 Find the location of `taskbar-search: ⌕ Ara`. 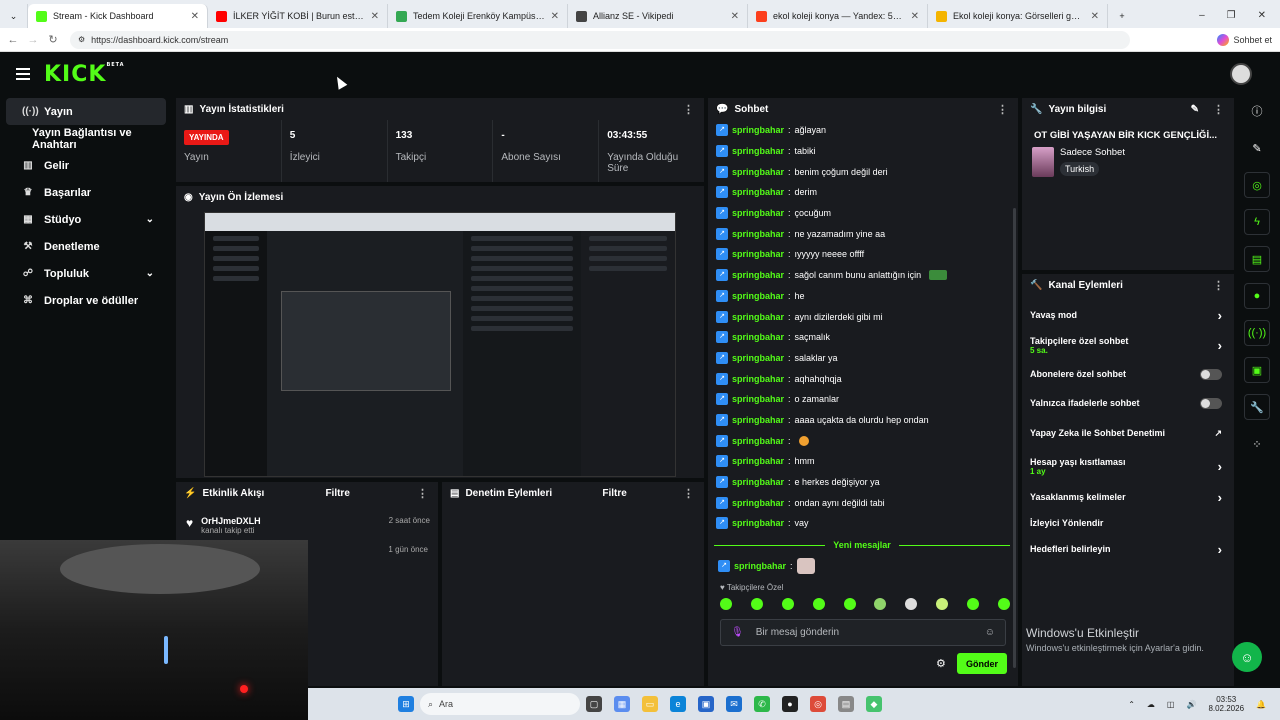

taskbar-search: ⌕ Ara is located at coordinates (500, 704).